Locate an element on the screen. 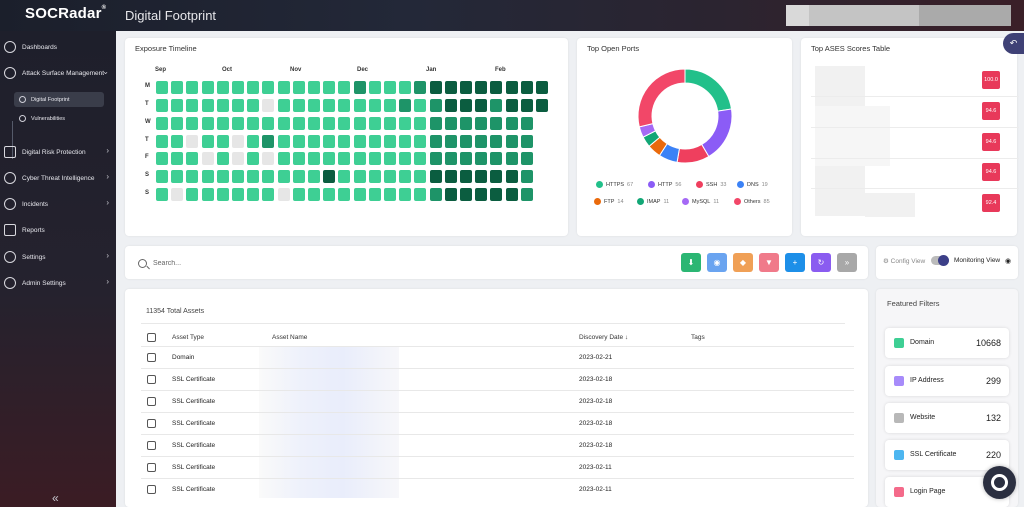 The width and height of the screenshot is (1024, 507). select-all-checkbox is located at coordinates (151, 337).